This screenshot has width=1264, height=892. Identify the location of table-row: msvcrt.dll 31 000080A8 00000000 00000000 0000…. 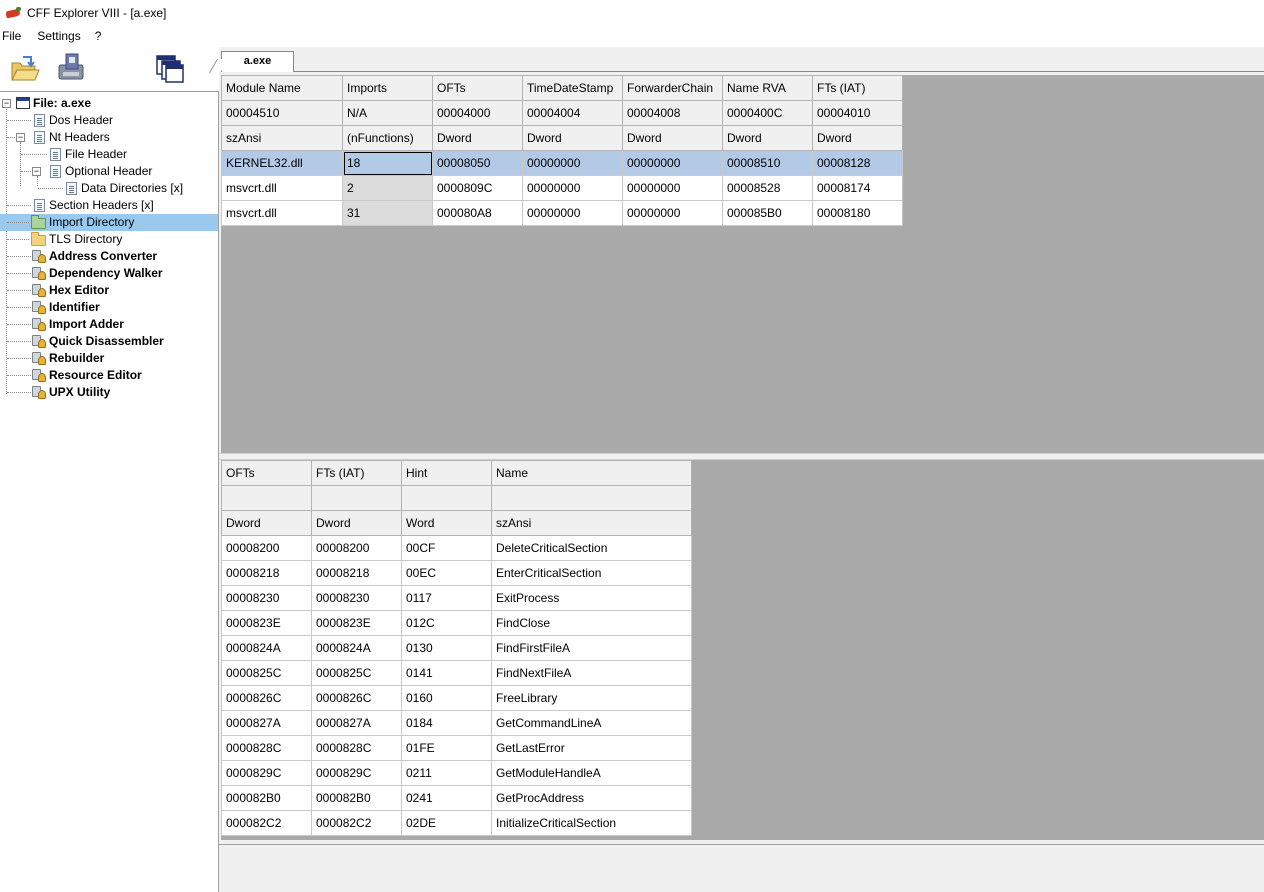
(562, 213).